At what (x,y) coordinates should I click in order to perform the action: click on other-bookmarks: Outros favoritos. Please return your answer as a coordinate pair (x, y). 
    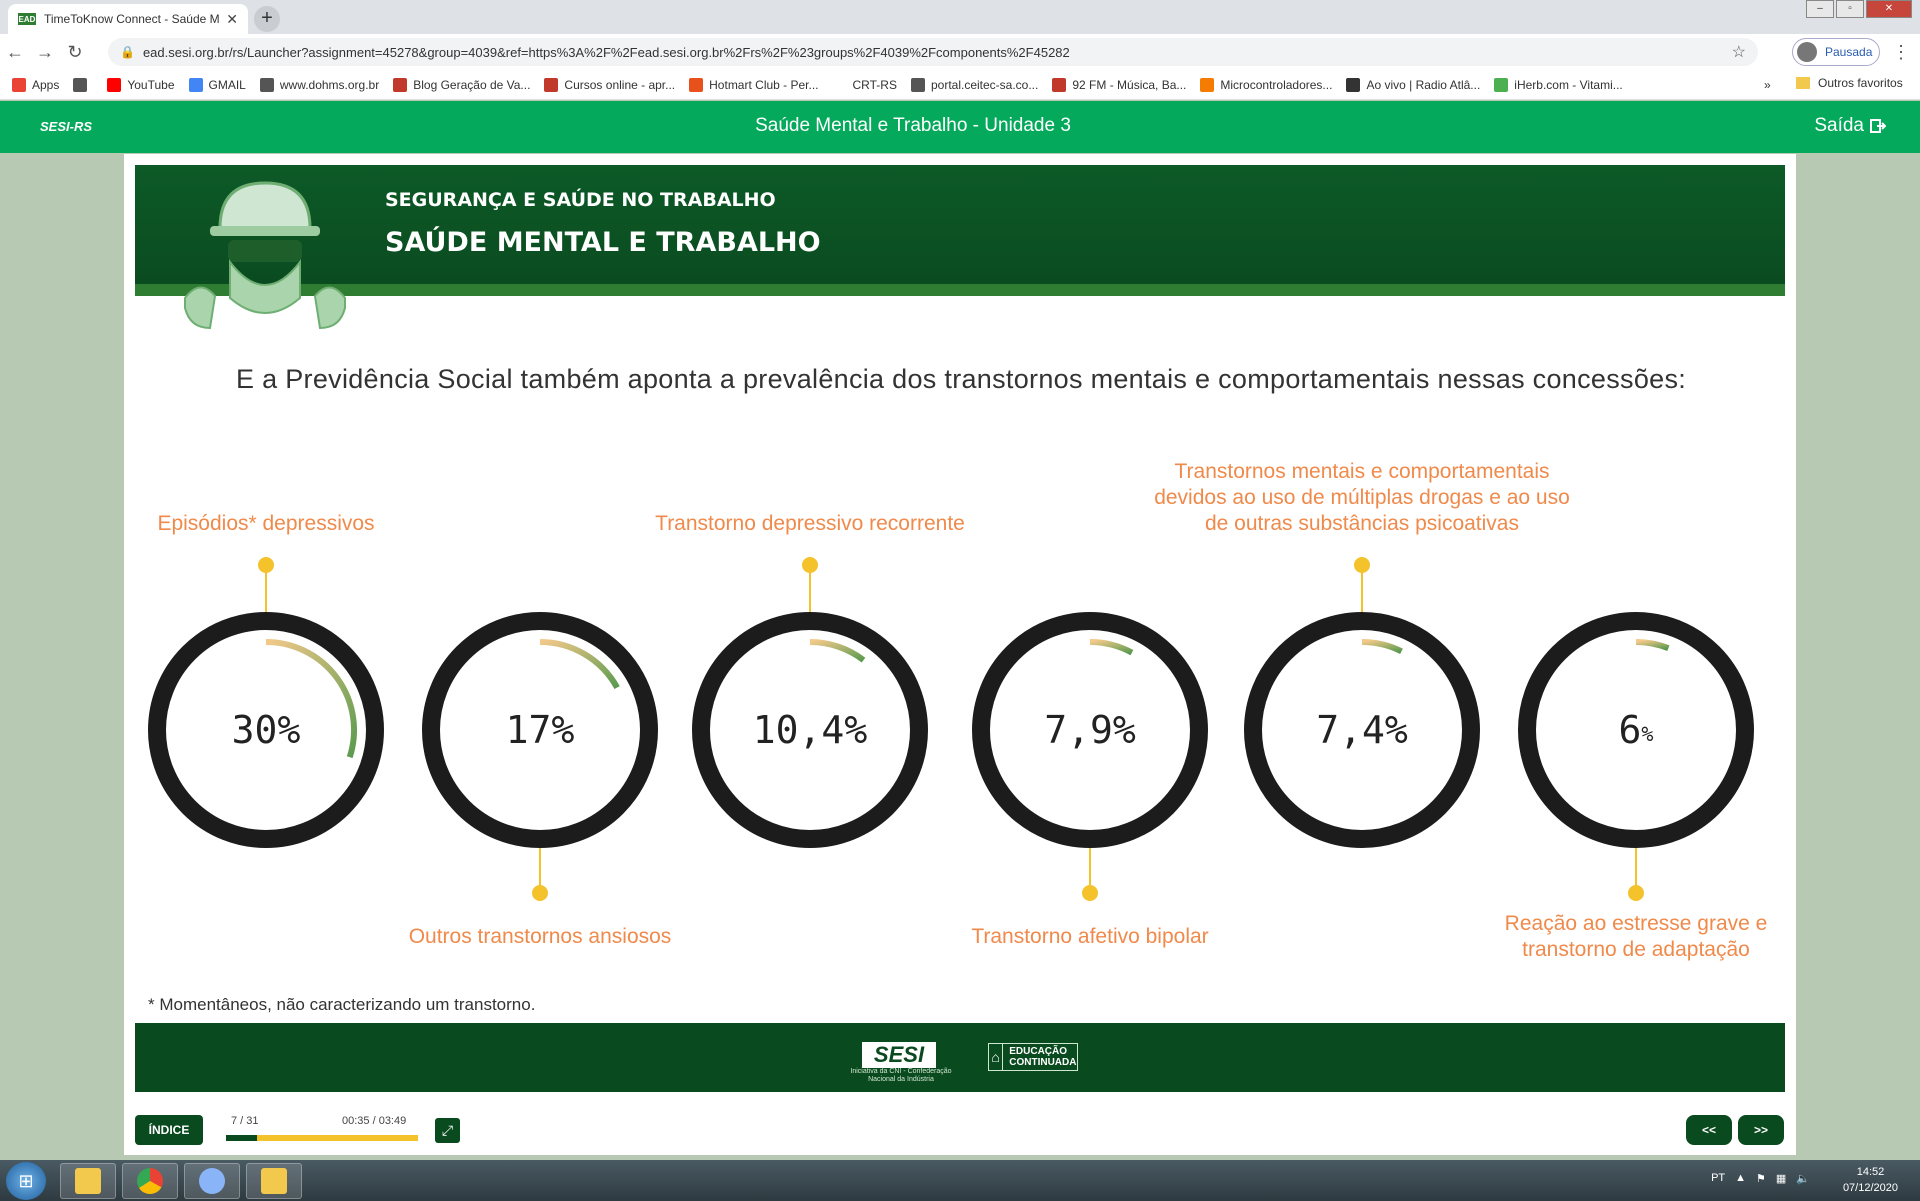
    Looking at the image, I should click on (1849, 83).